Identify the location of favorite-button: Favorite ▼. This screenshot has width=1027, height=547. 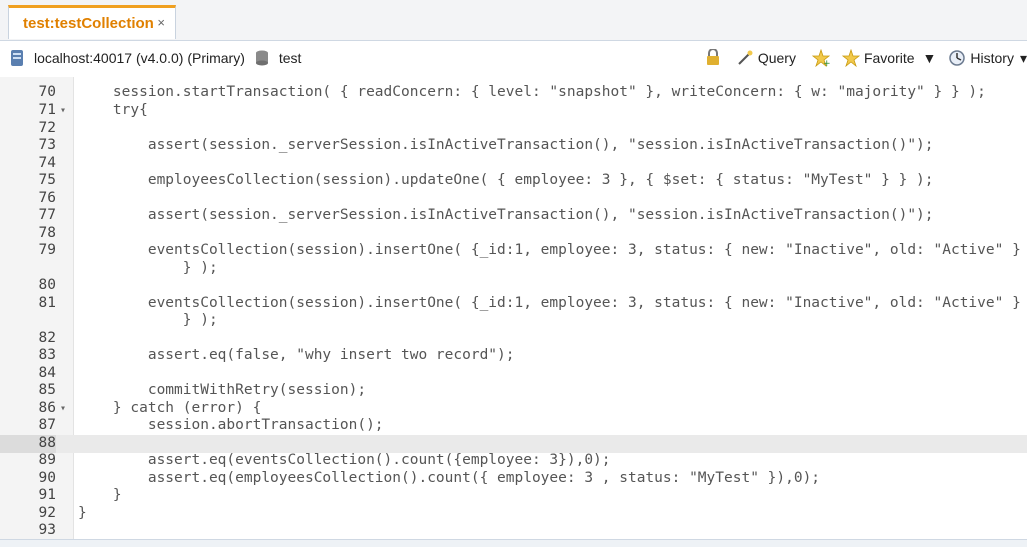
(889, 58).